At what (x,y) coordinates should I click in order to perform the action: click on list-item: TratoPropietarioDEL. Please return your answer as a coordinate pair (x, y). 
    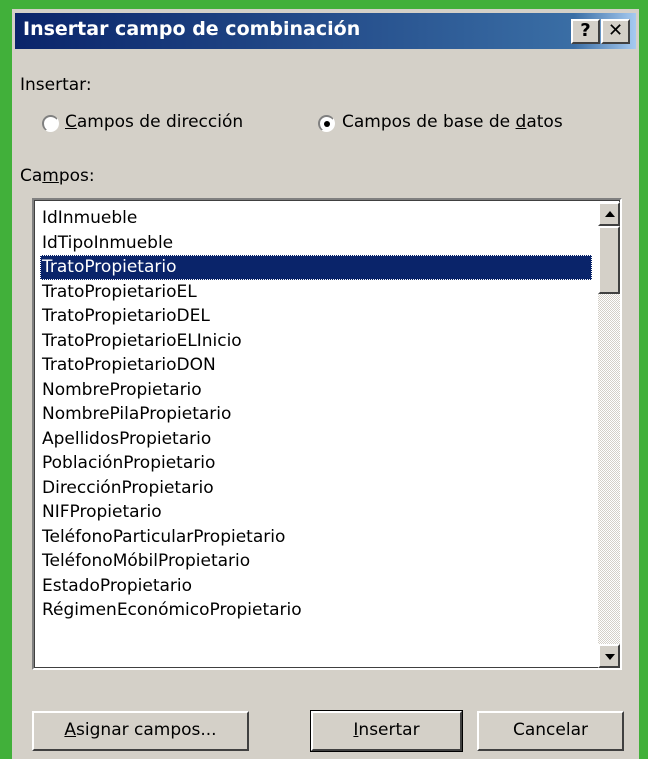
    Looking at the image, I should click on (316, 316).